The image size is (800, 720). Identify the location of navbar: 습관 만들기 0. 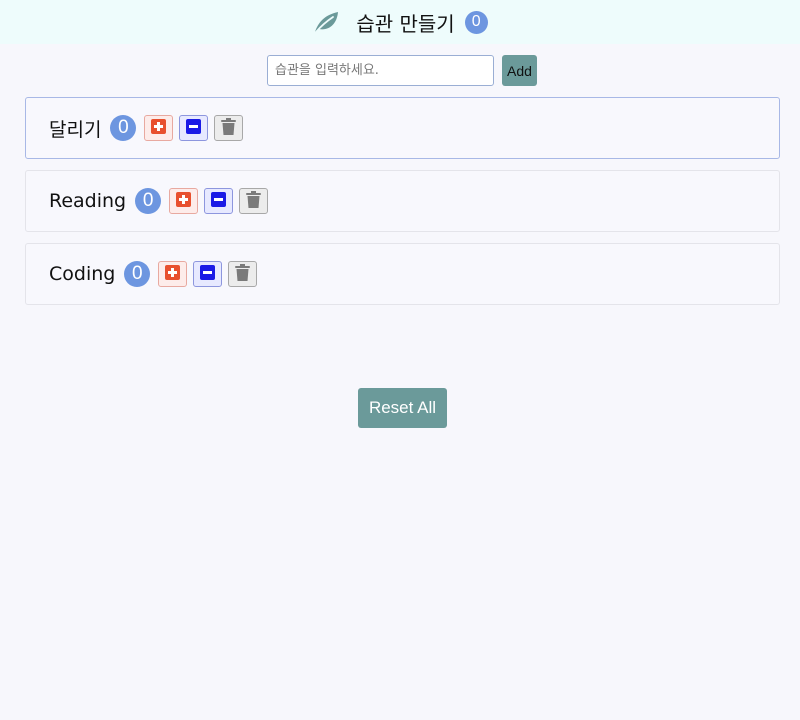
(400, 22).